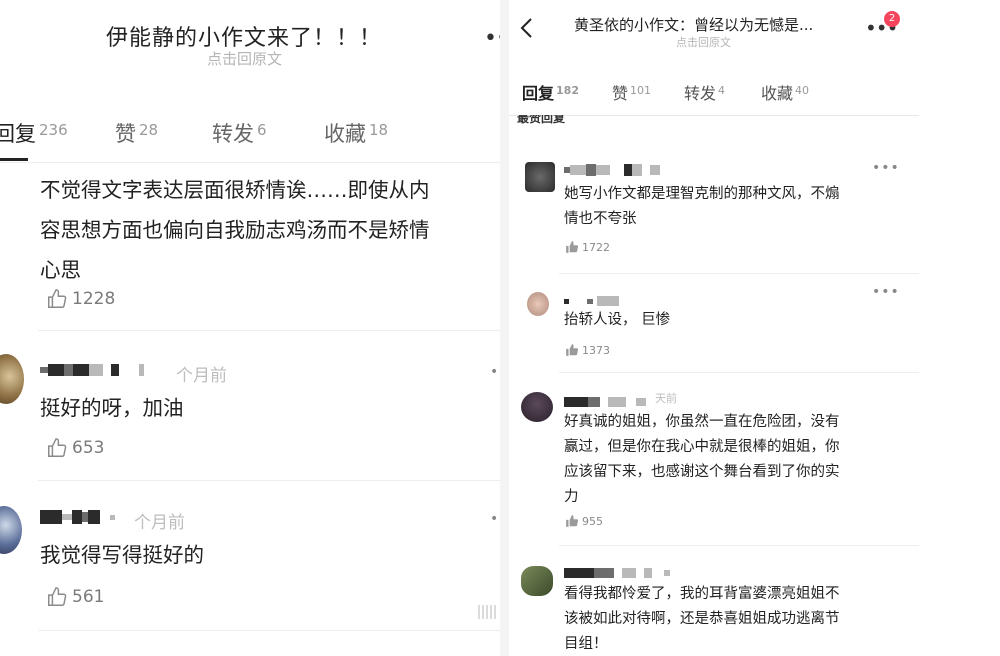 The image size is (1000, 656). Describe the element at coordinates (702, 594) in the screenshot. I see `comment-text-line: 看得我都怜爱了，我的耳背富婆漂亮姐姐不` at that location.